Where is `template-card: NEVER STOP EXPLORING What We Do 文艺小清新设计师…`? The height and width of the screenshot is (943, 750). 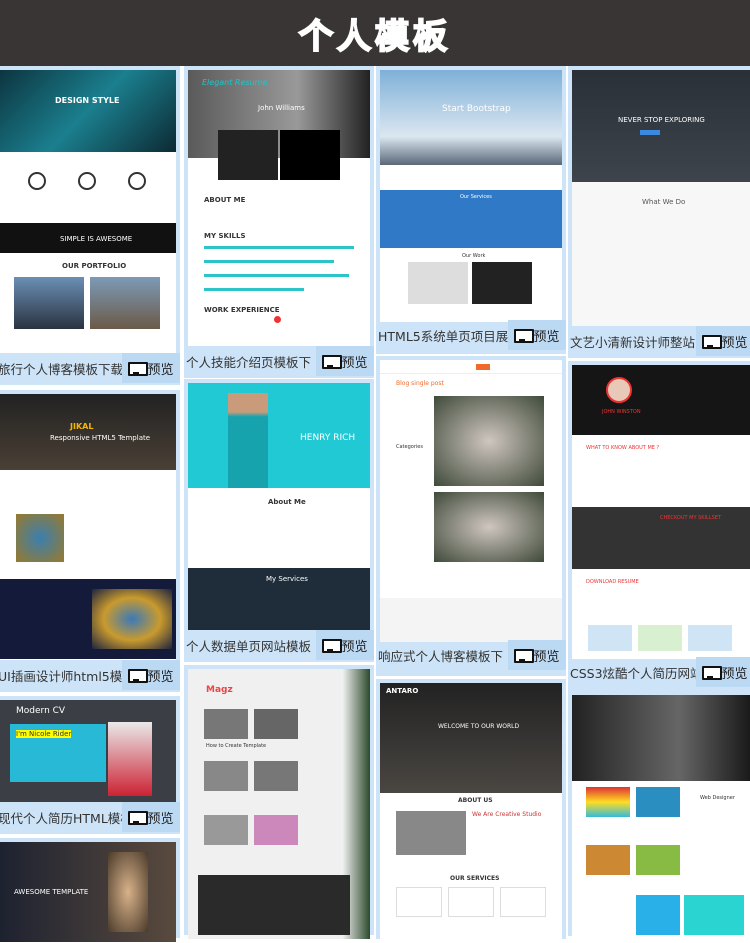 template-card: NEVER STOP EXPLORING What We Do 文艺小清新设计师… is located at coordinates (659, 212).